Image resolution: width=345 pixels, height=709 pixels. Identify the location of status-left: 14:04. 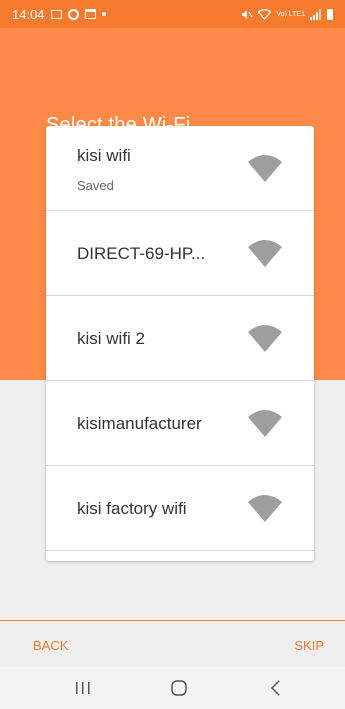
(59, 14).